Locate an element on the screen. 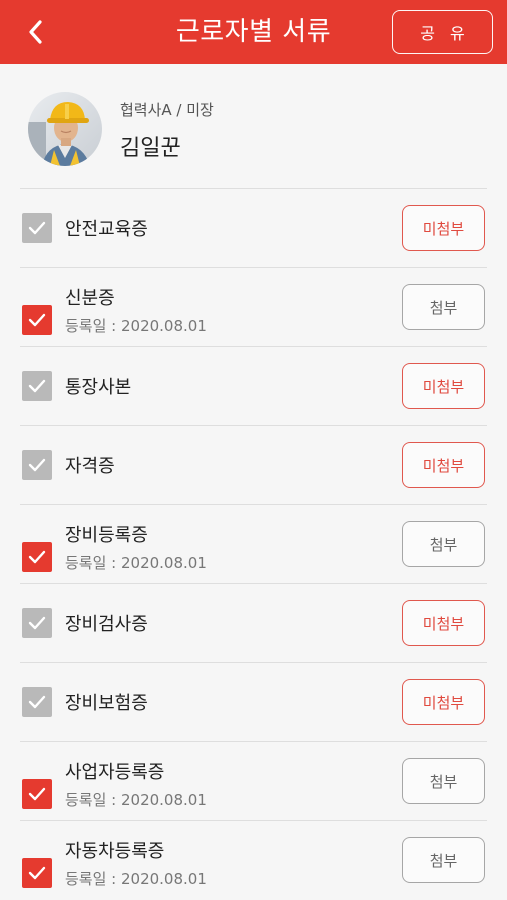 The image size is (507, 900). list-item: 신분증등록일 : 2020.08.01 첨부 is located at coordinates (253, 306).